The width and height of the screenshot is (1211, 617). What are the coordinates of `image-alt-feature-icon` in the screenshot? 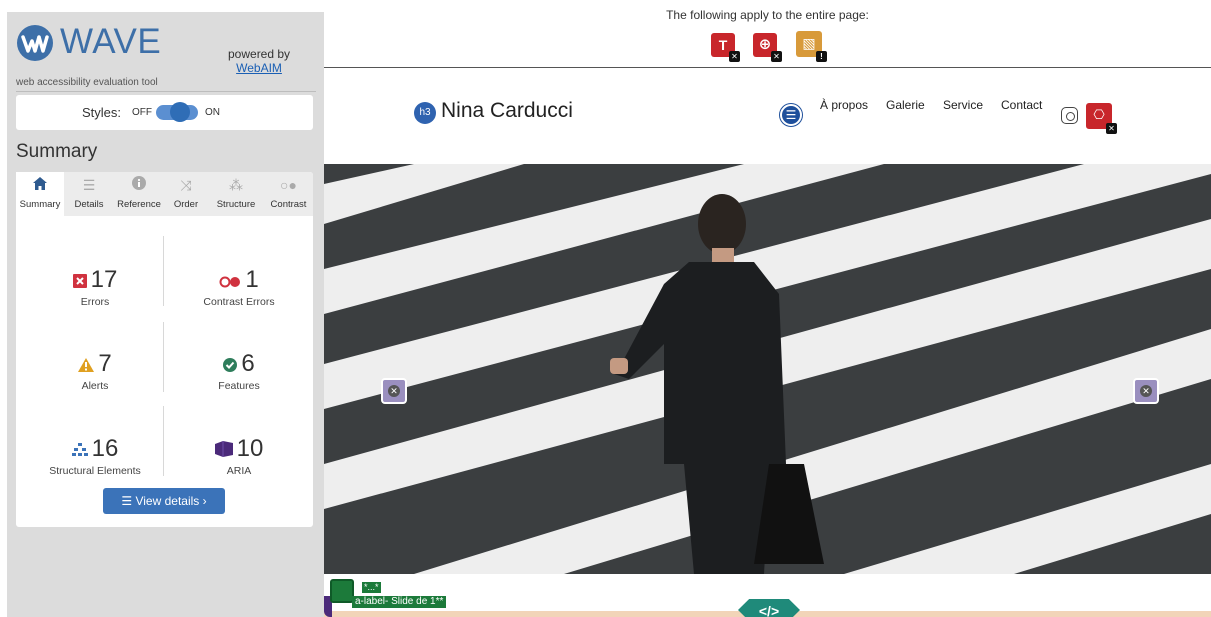 It's located at (342, 591).